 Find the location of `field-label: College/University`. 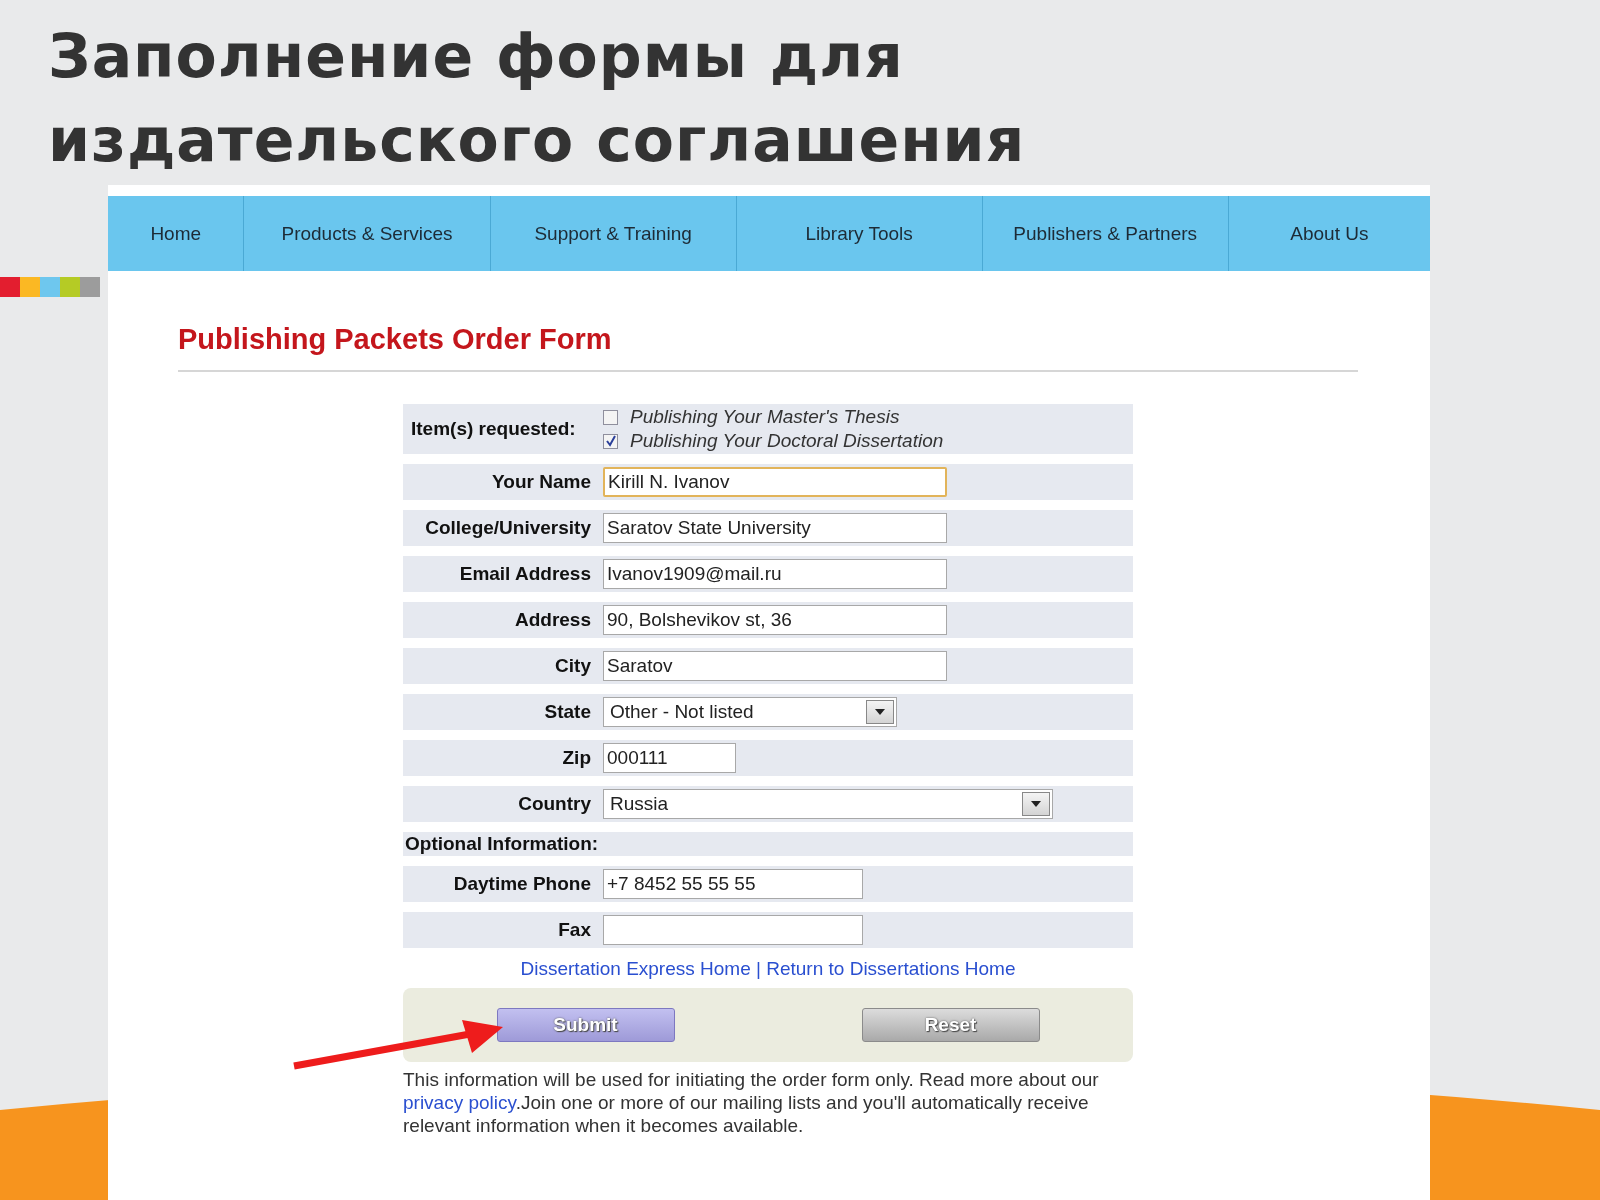

field-label: College/University is located at coordinates (508, 528).